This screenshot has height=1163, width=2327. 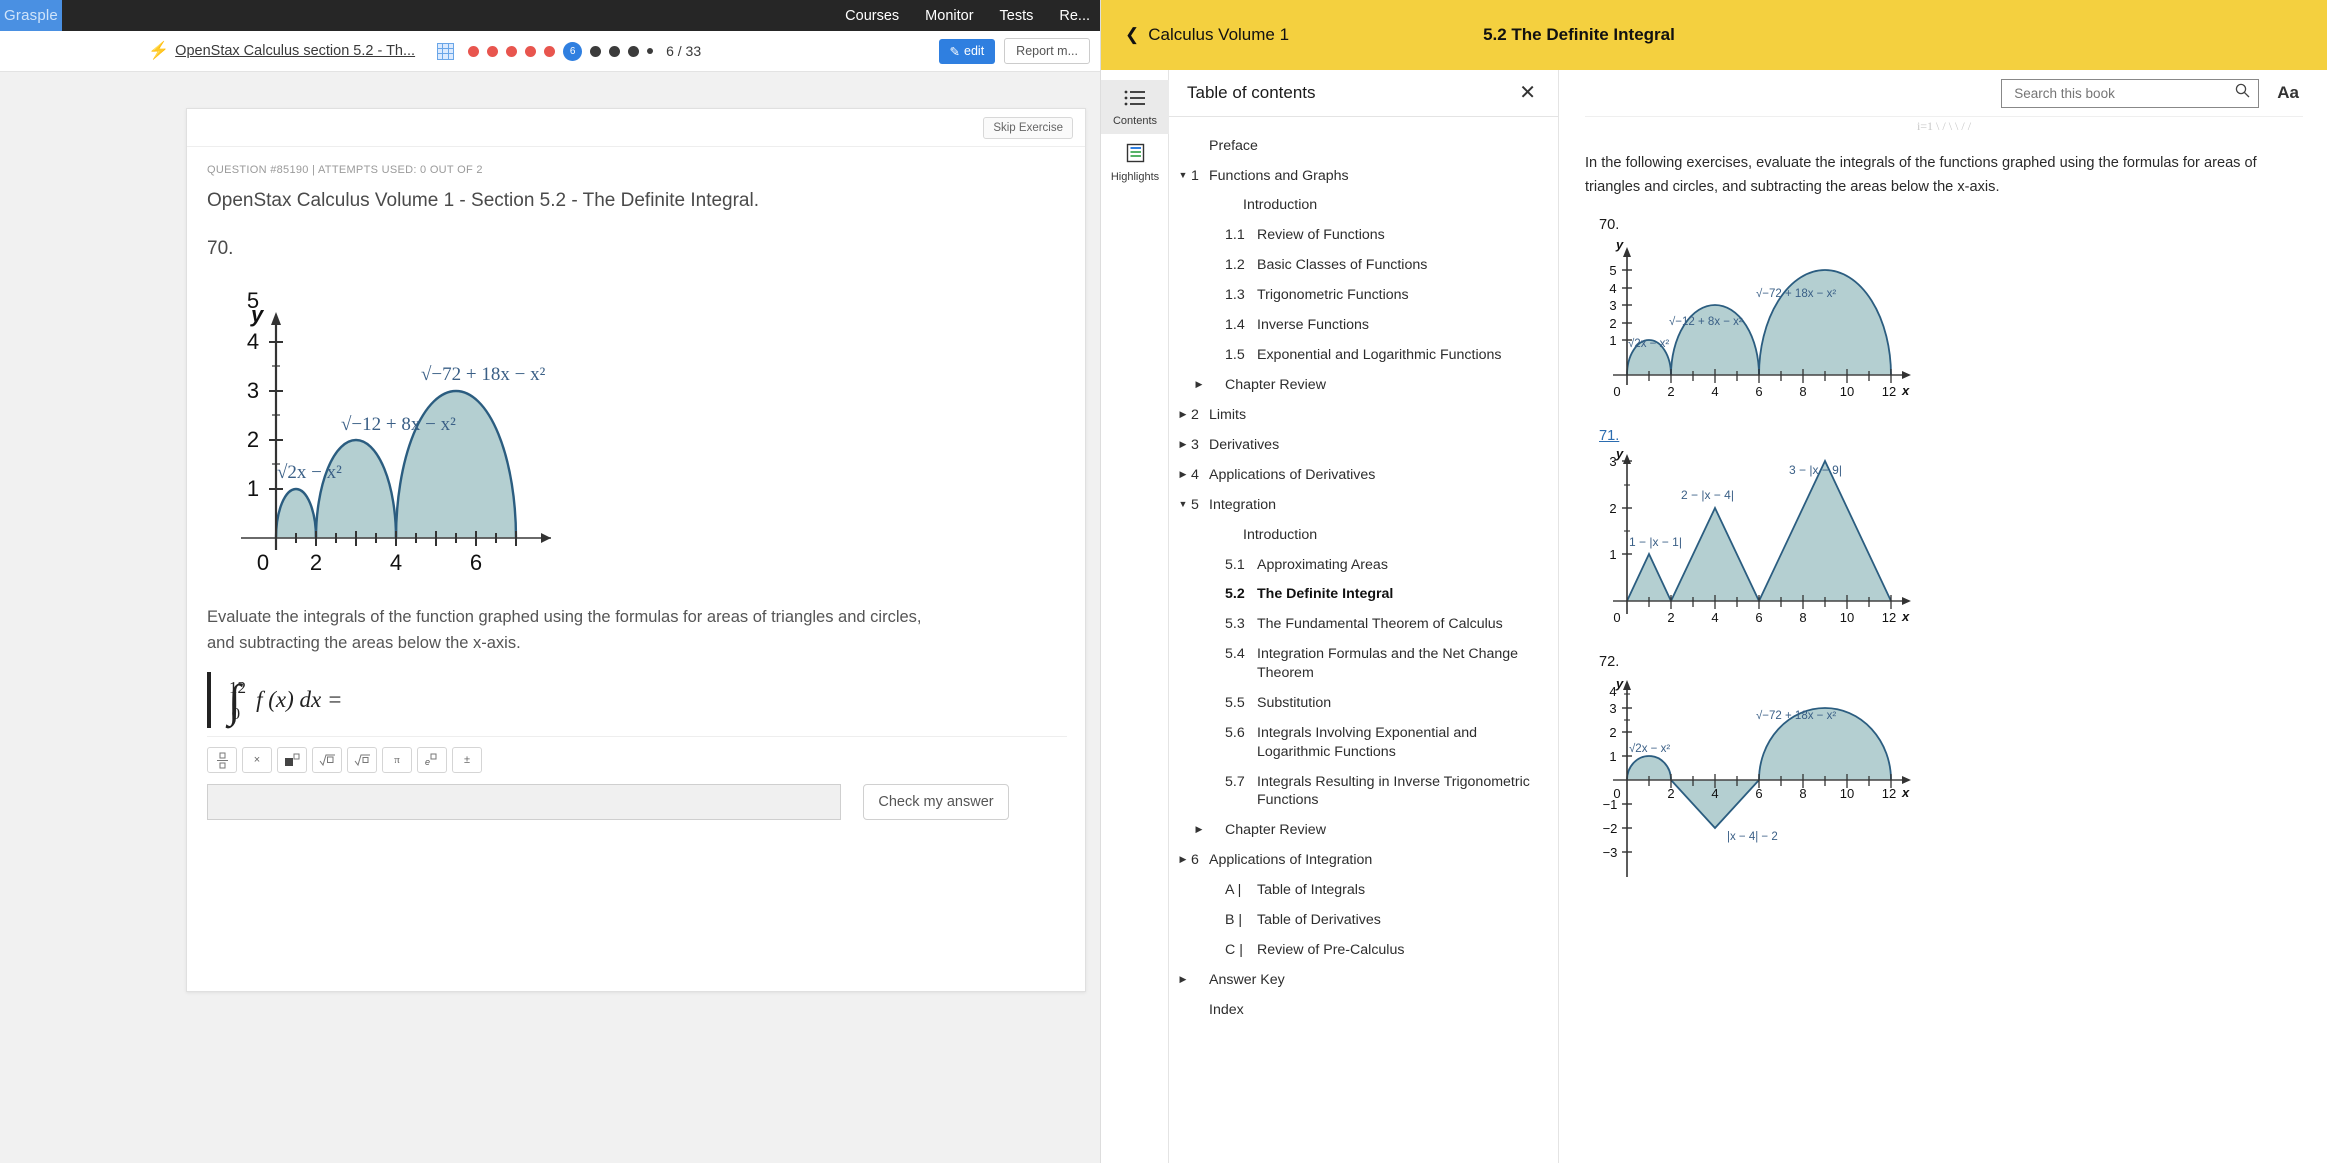 What do you see at coordinates (1235, 325) in the screenshot?
I see `toc-item-number: 1.4` at bounding box center [1235, 325].